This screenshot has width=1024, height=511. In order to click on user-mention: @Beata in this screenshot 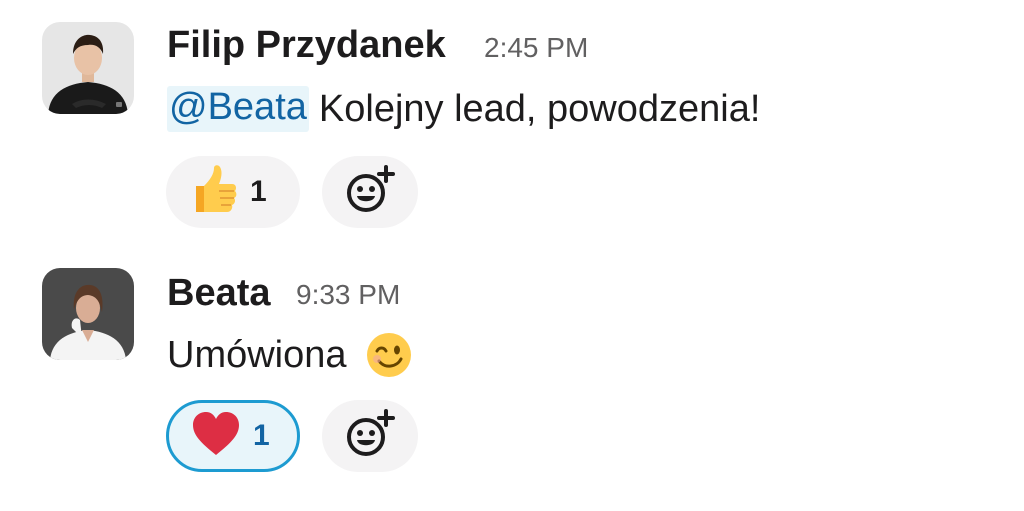, I will do `click(238, 109)`.